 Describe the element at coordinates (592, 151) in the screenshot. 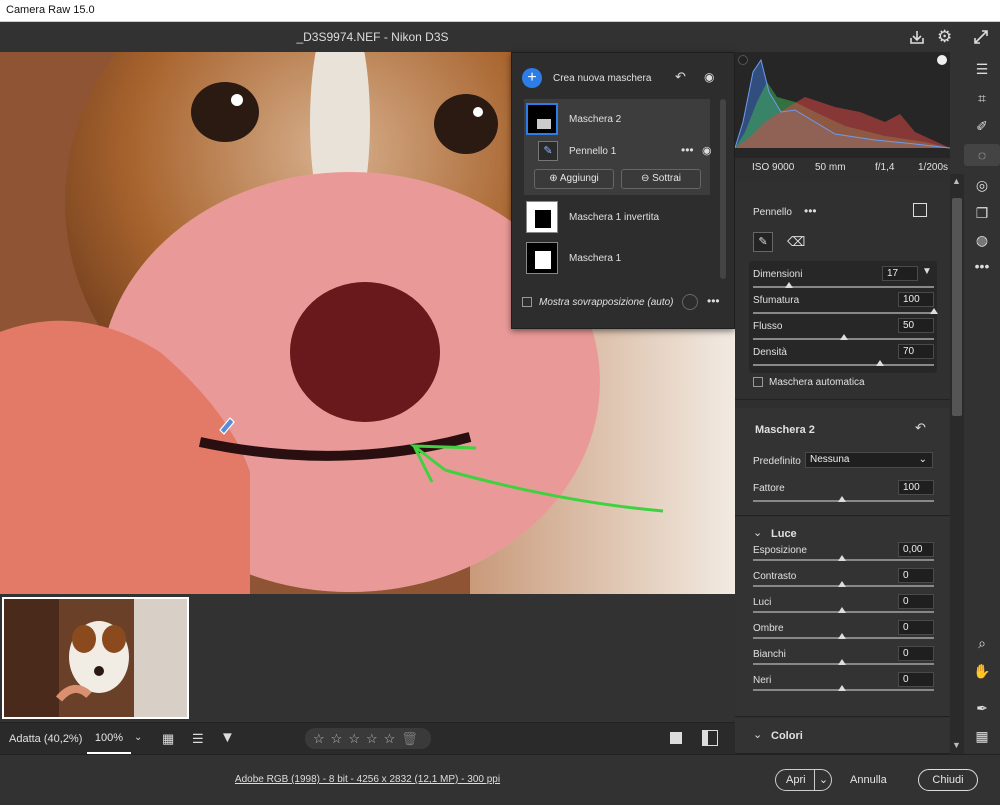

I see `brush1-label: Pennello 1` at that location.